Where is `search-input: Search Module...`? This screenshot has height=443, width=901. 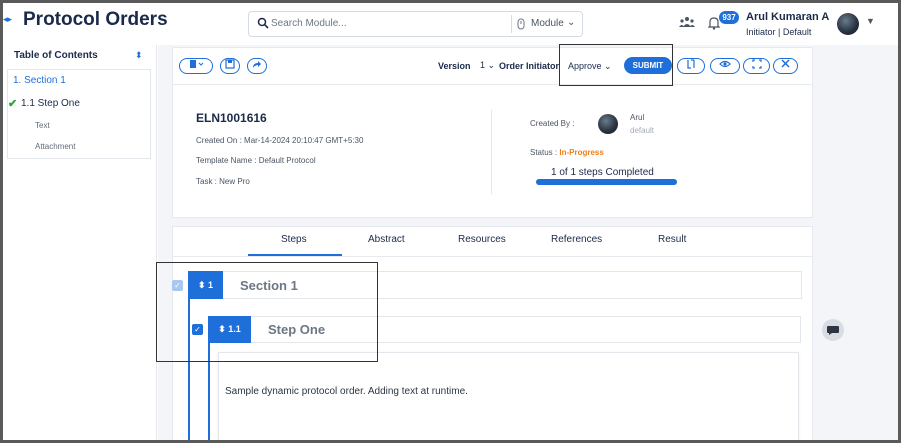 search-input: Search Module... is located at coordinates (309, 23).